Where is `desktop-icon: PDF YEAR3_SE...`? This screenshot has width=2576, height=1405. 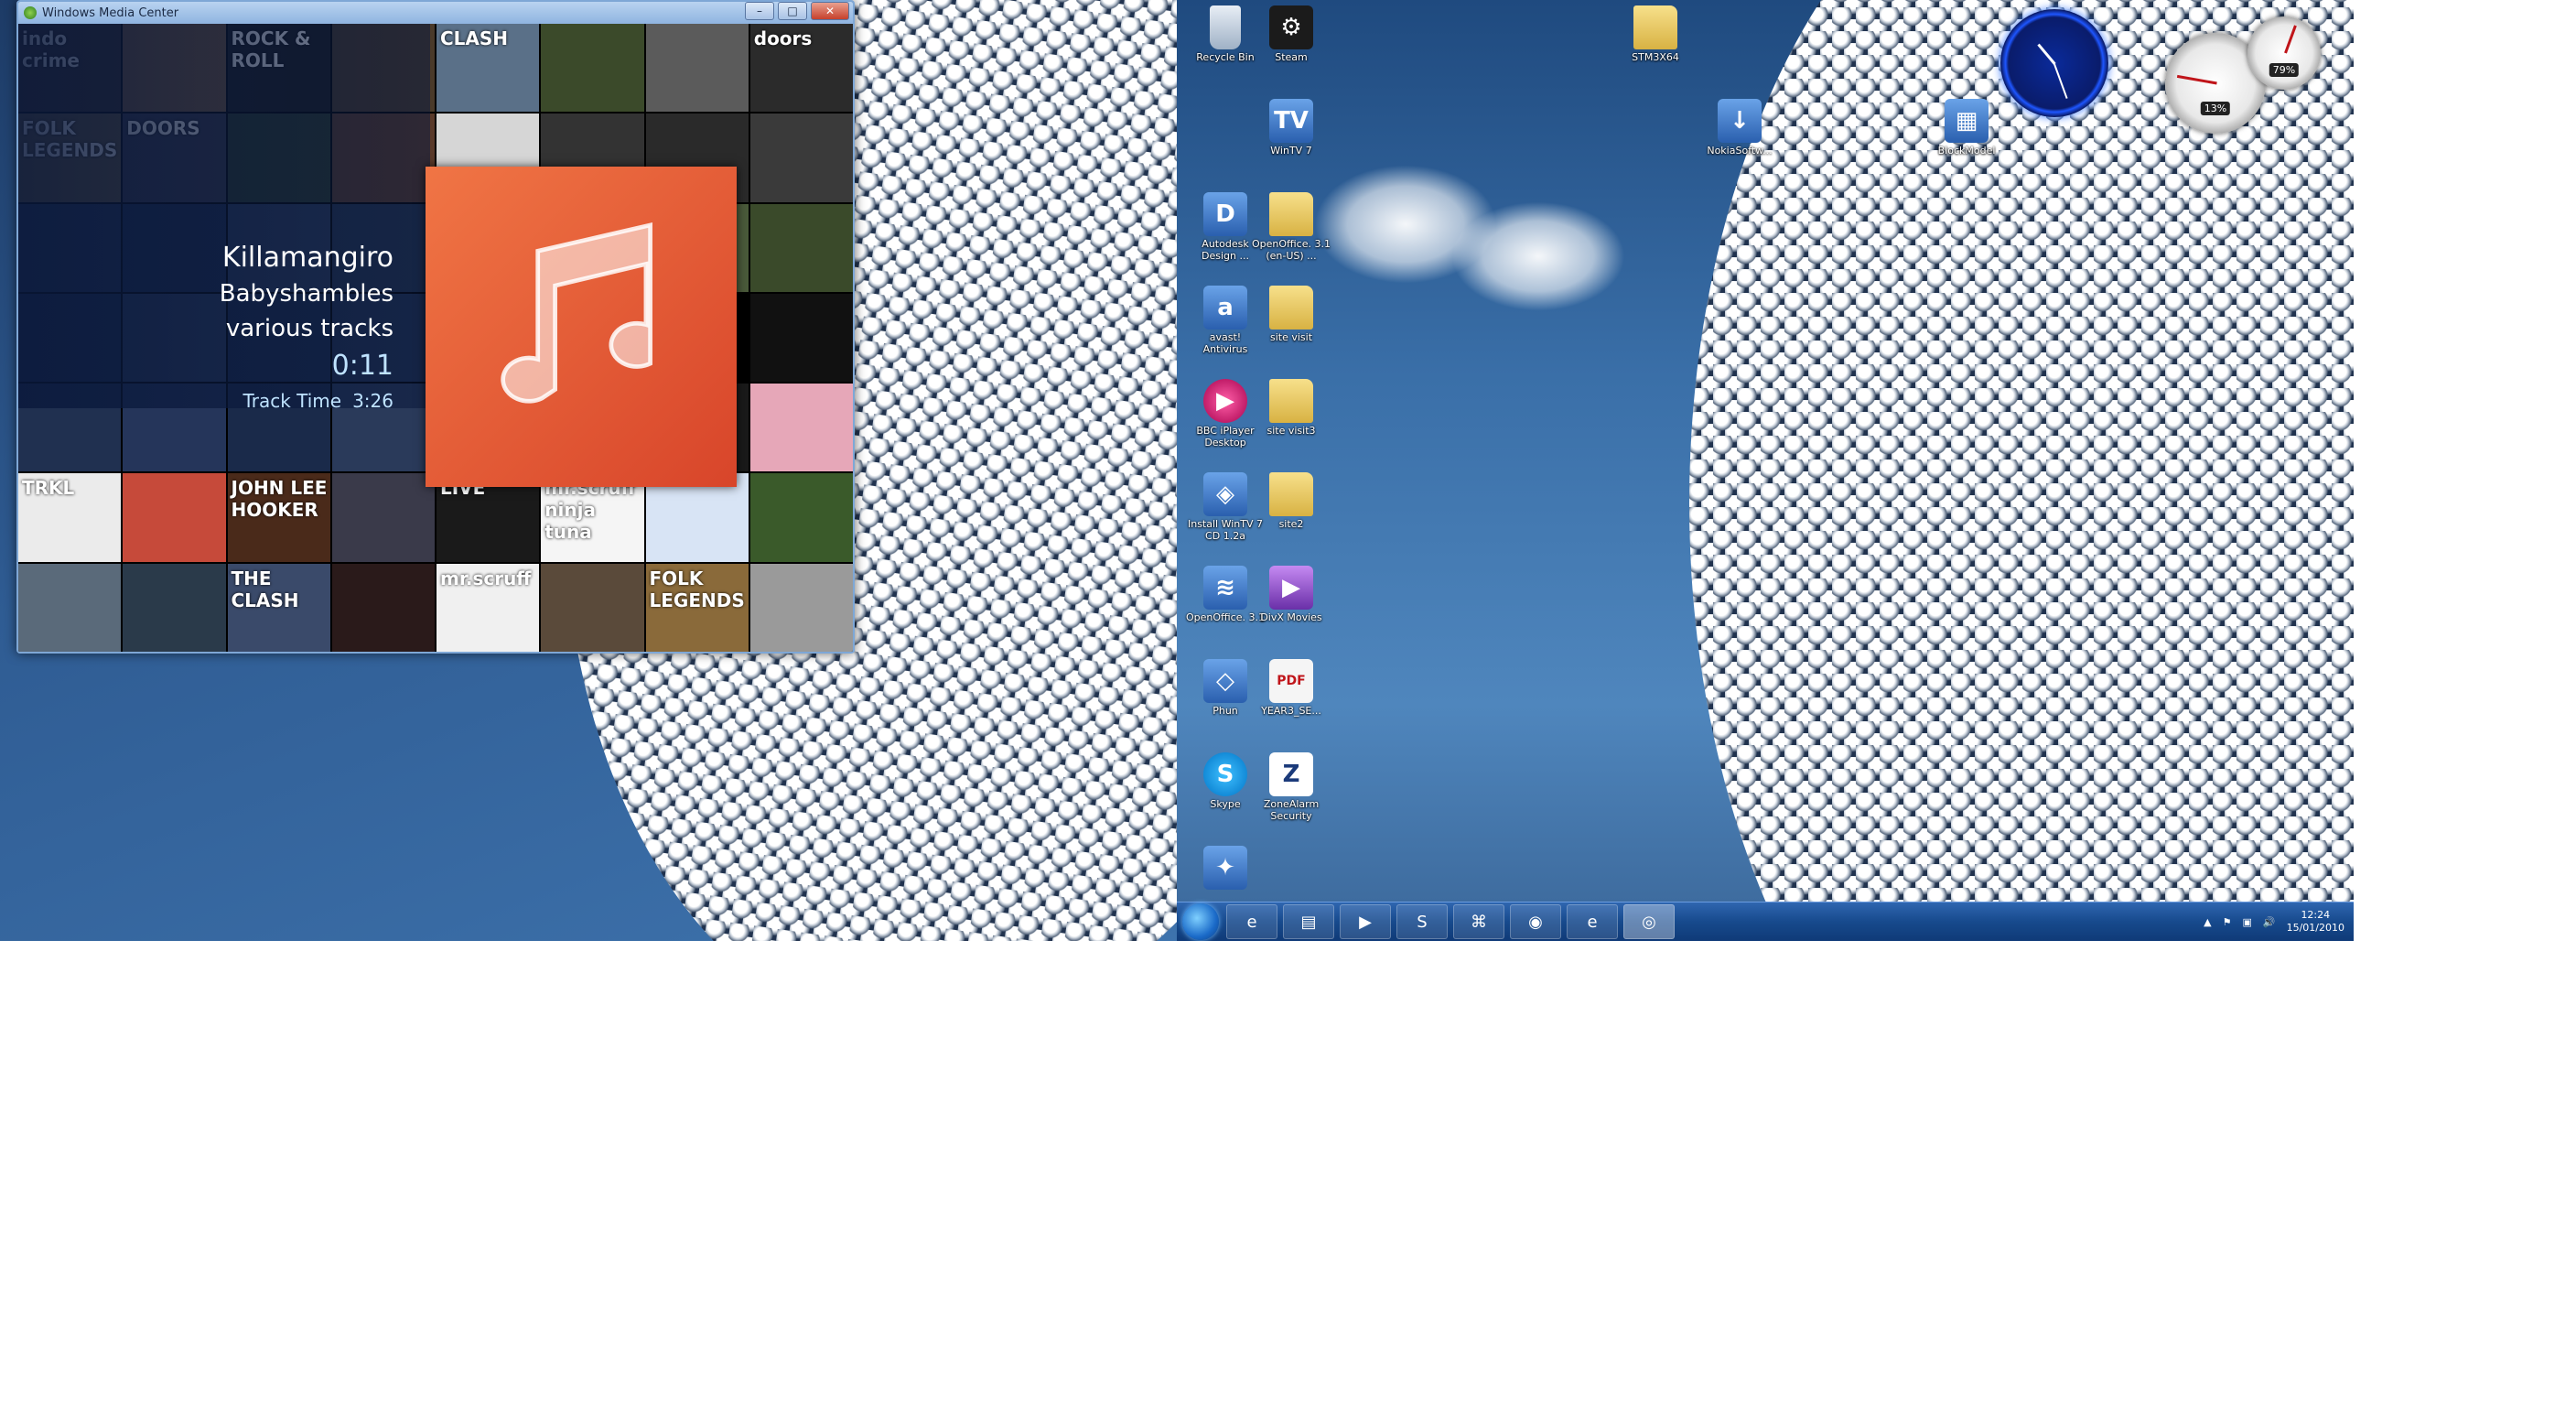
desktop-icon: PDF YEAR3_SE... is located at coordinates (1291, 688).